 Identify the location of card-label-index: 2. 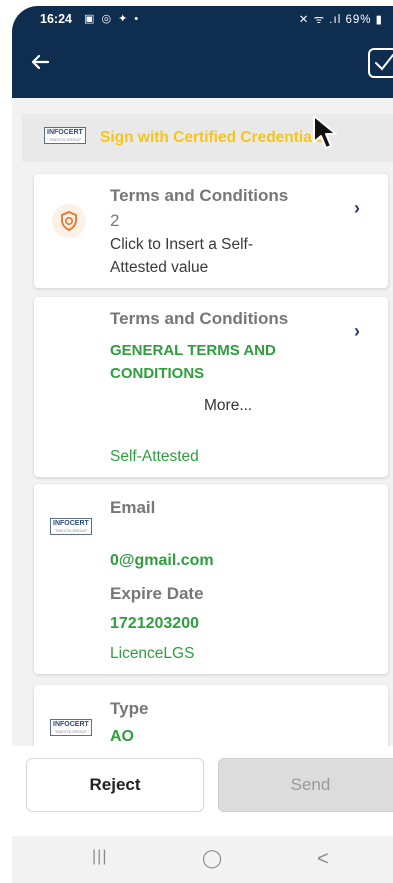
(115, 220).